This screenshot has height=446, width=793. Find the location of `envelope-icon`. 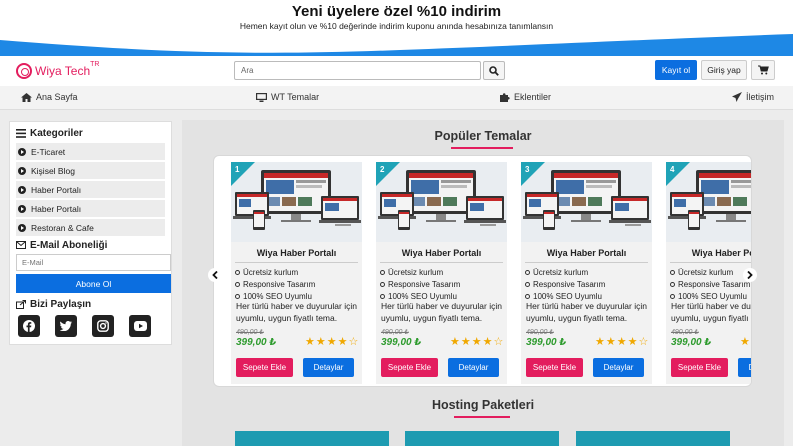

envelope-icon is located at coordinates (21, 245).